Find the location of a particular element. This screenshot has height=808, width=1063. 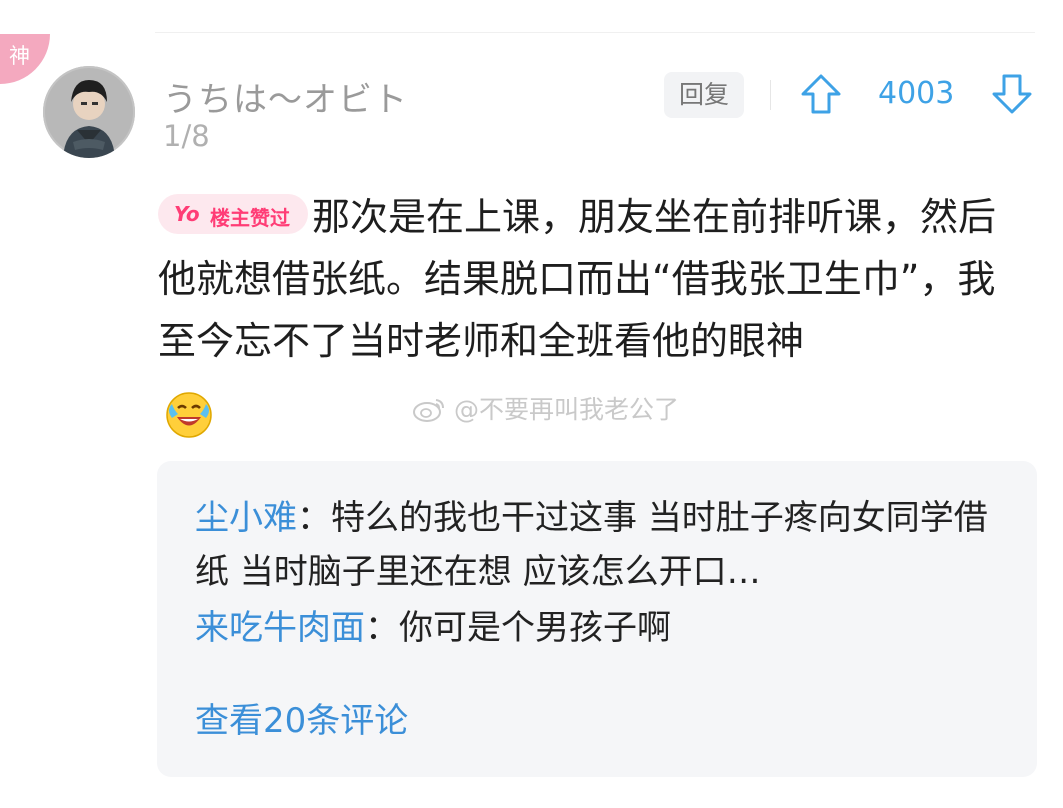

avatar is located at coordinates (89, 112).